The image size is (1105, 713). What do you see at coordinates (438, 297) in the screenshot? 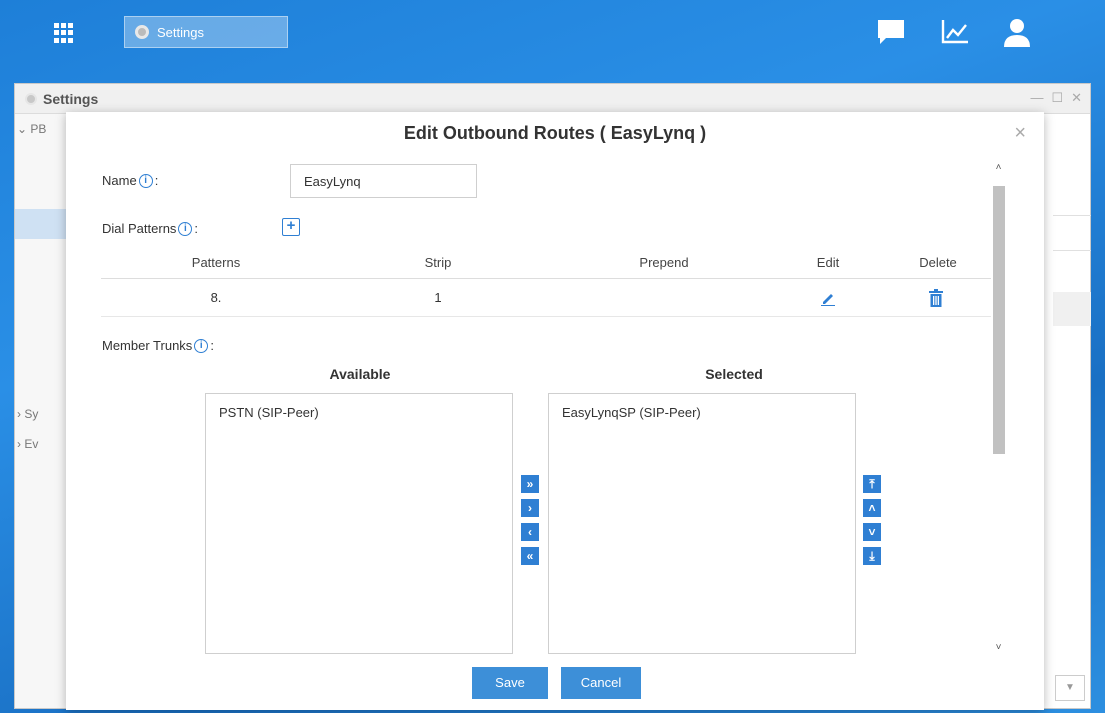
I see `cell-strip: 1` at bounding box center [438, 297].